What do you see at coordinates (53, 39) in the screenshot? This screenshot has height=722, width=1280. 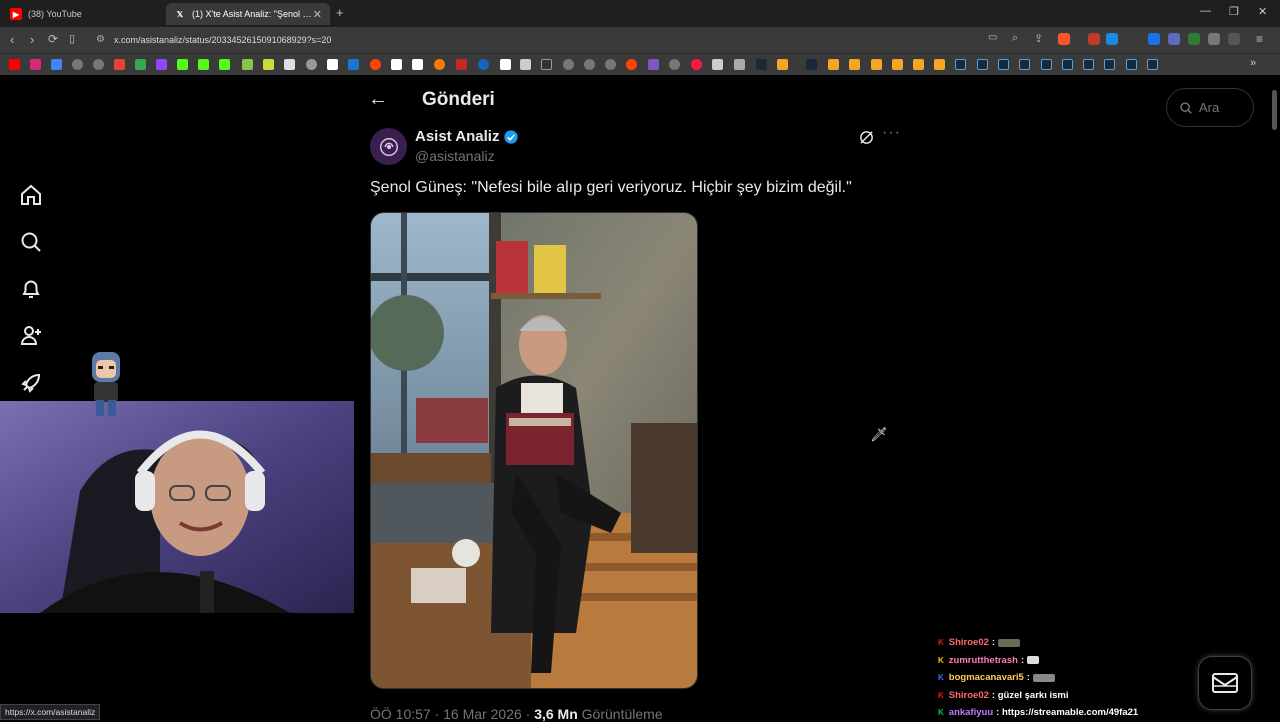 I see `reload-icon: ⟳` at bounding box center [53, 39].